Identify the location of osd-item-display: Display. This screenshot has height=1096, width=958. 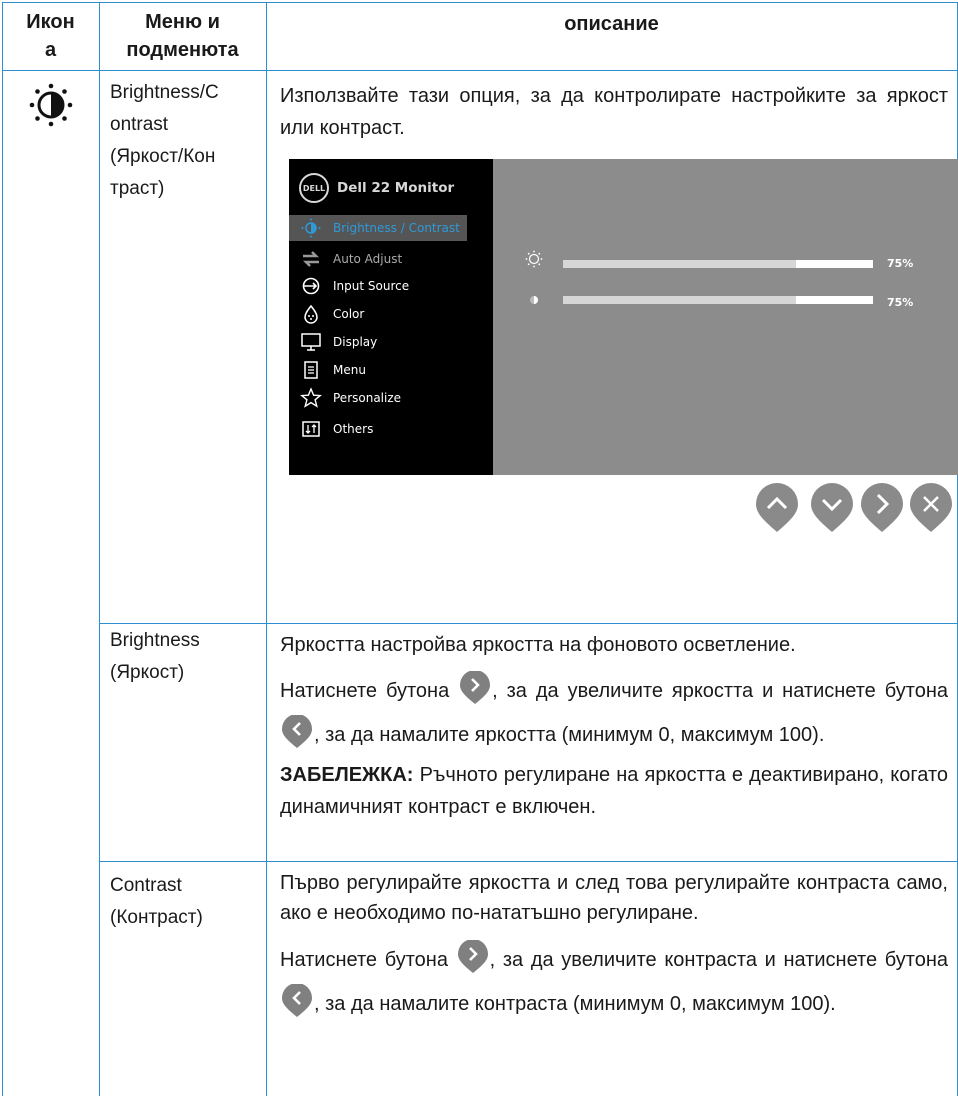
(391, 342).